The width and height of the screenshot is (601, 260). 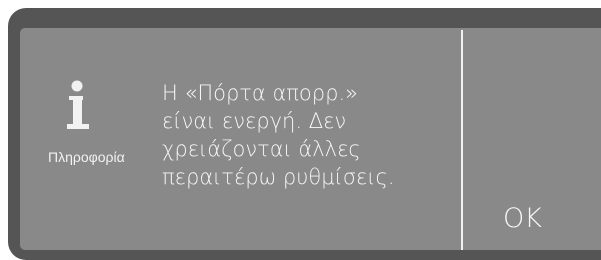 What do you see at coordinates (86, 157) in the screenshot?
I see `icon-caption: Πληροφορία` at bounding box center [86, 157].